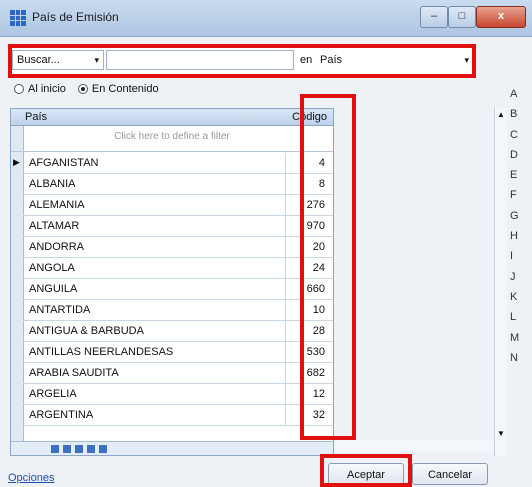  What do you see at coordinates (178, 373) in the screenshot?
I see `table-row: ARABIA SAUDITA 682` at bounding box center [178, 373].